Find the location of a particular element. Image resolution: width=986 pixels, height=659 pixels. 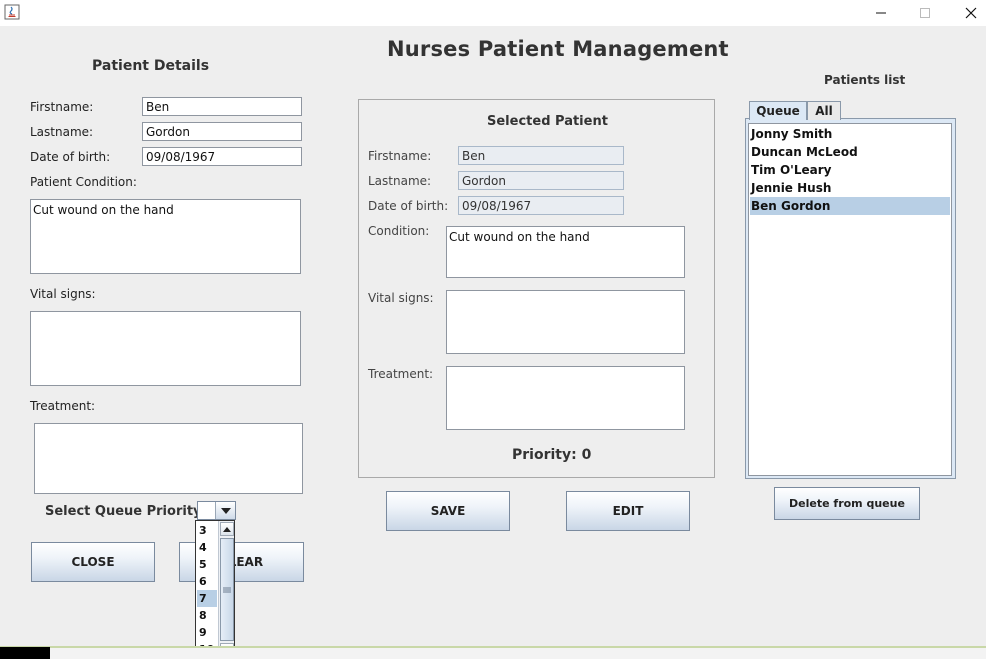

taskbar-fragment is located at coordinates (25, 653).